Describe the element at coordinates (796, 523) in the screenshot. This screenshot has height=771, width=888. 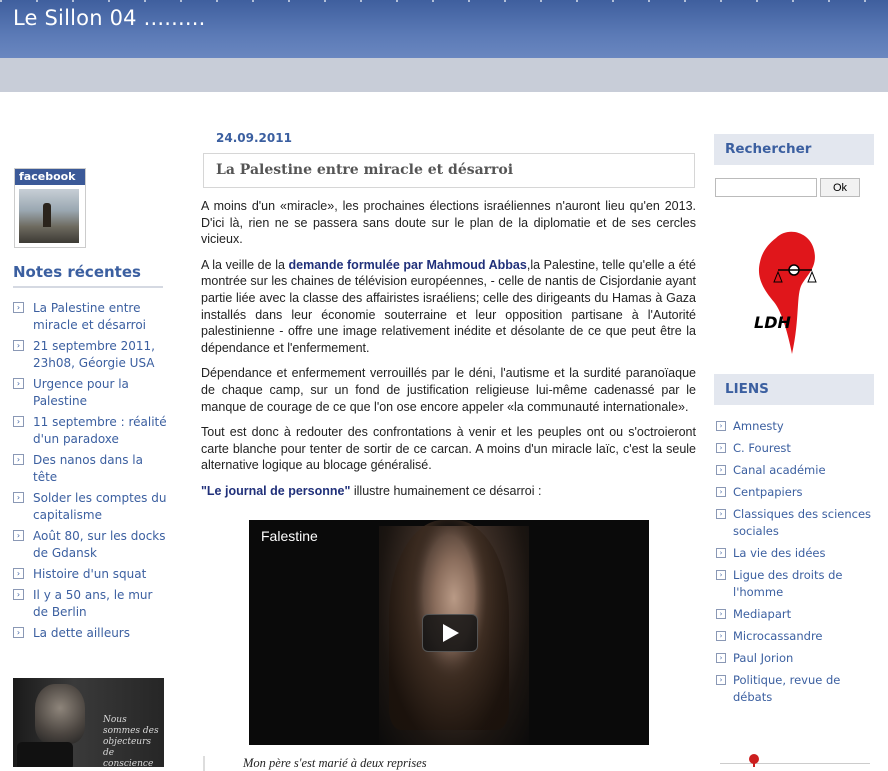
I see `link-item: › Classiques des sciences sociales` at that location.